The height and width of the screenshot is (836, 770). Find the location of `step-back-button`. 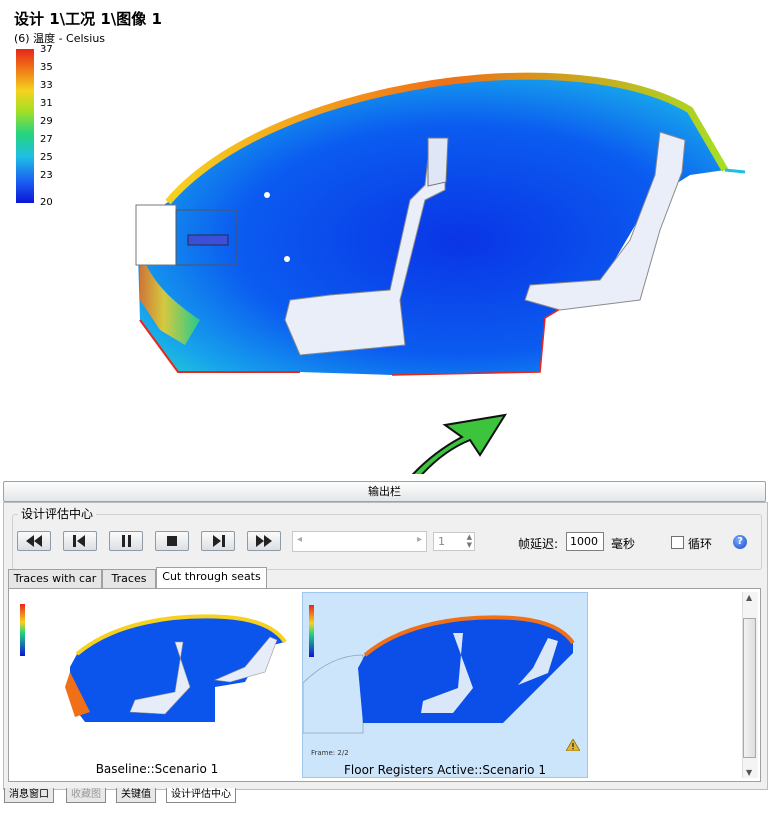

step-back-button is located at coordinates (80, 541).